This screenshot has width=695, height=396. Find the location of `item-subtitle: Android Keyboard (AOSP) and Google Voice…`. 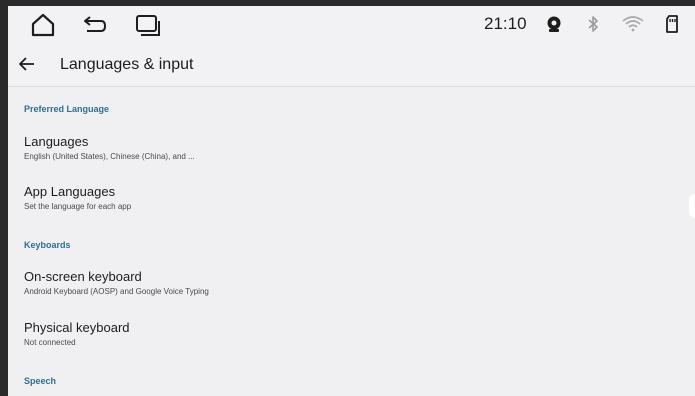

item-subtitle: Android Keyboard (AOSP) and Google Voice… is located at coordinates (116, 291).